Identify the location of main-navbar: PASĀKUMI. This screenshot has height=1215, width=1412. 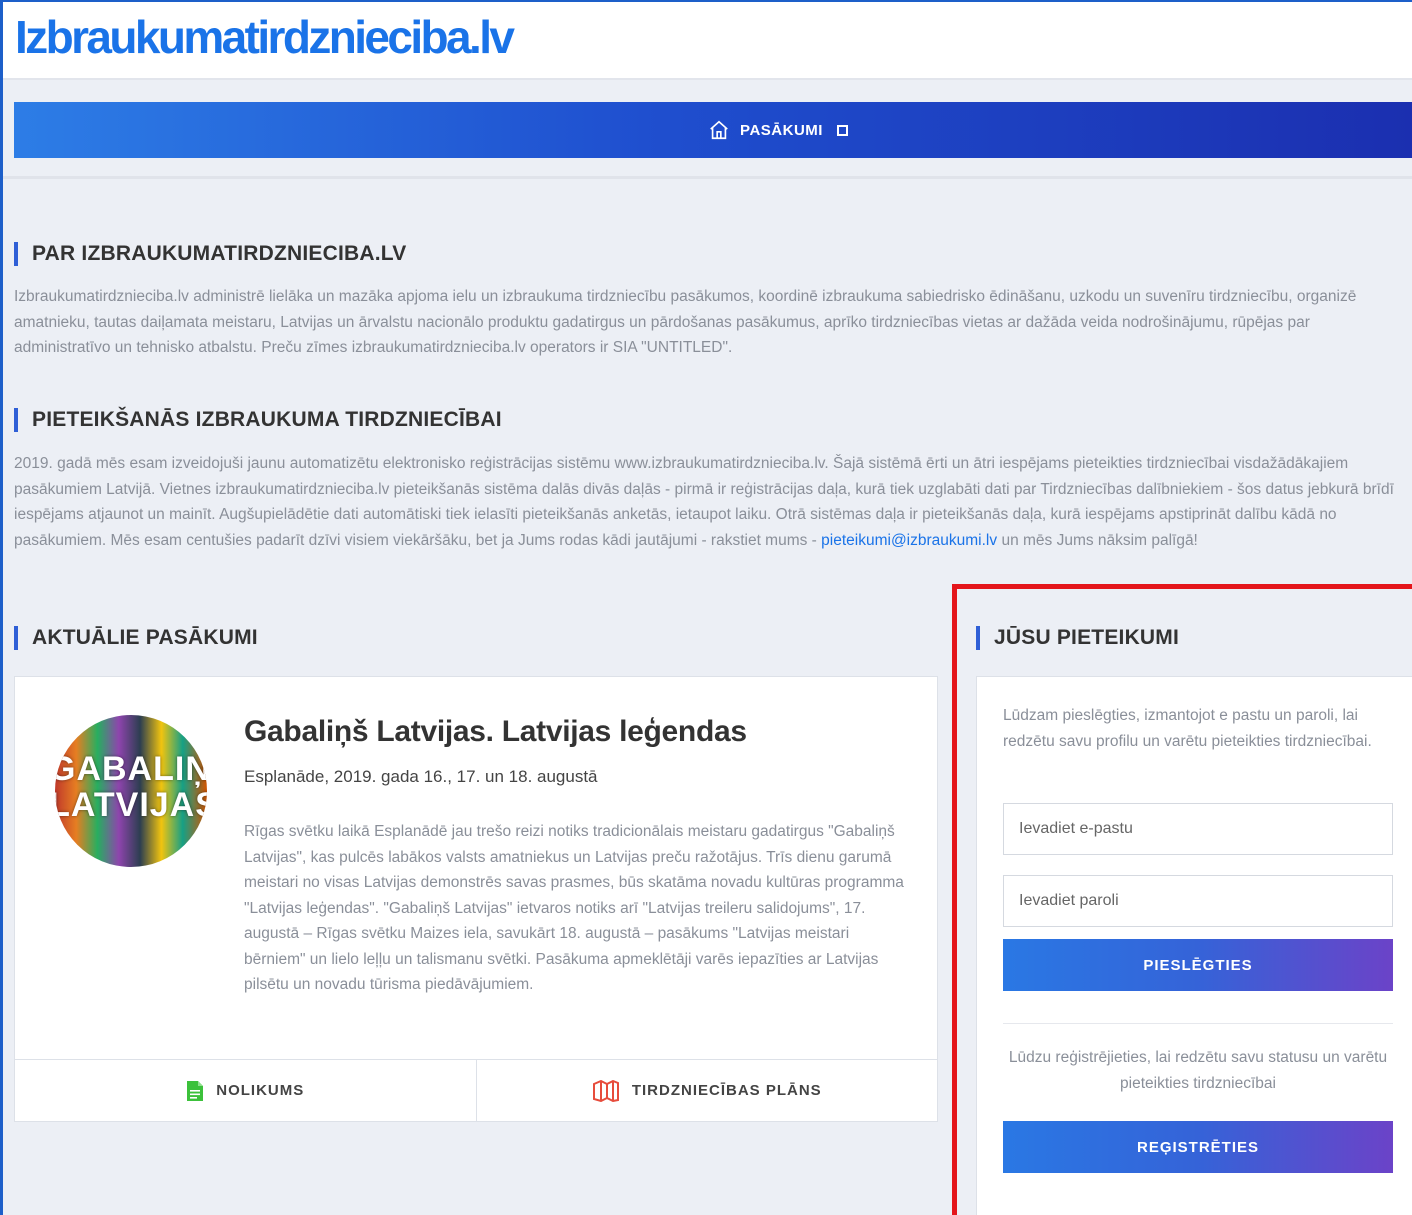
(713, 130).